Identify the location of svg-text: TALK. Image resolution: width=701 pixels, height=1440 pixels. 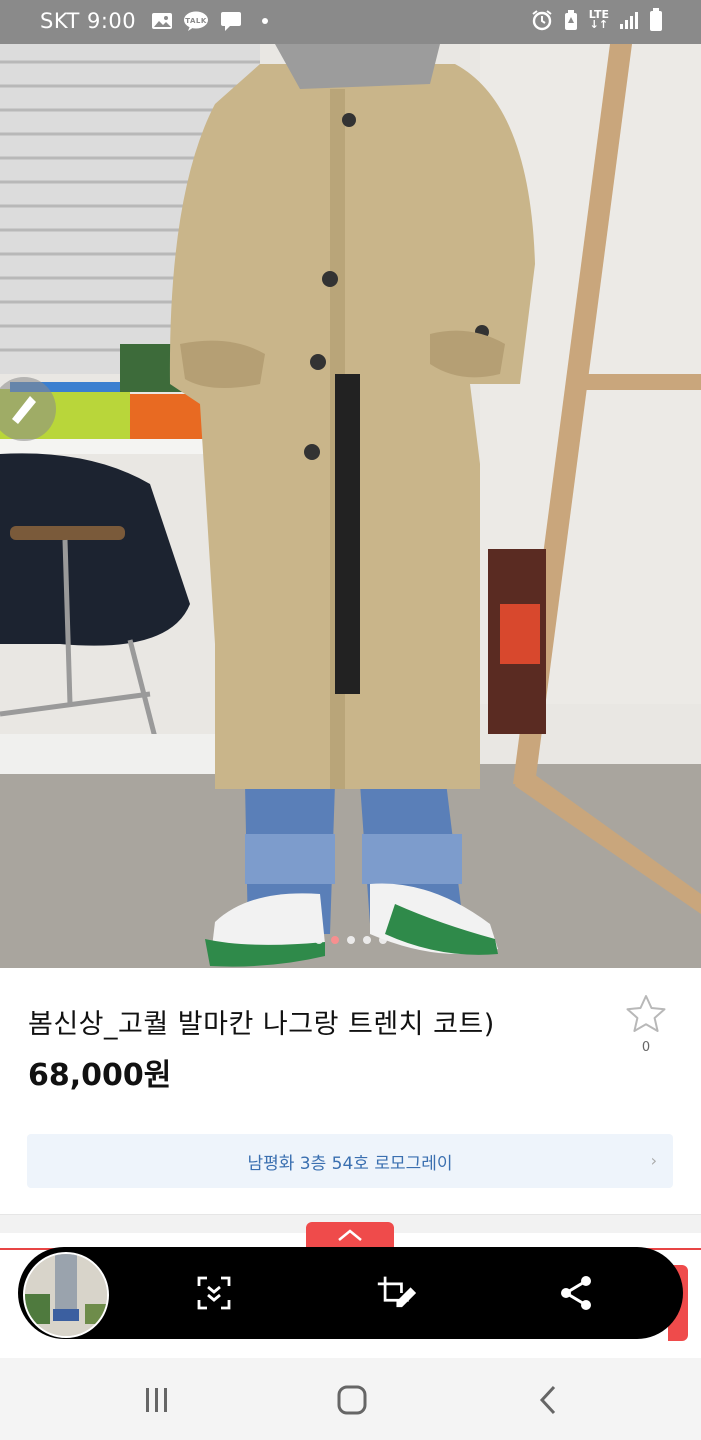
(196, 21).